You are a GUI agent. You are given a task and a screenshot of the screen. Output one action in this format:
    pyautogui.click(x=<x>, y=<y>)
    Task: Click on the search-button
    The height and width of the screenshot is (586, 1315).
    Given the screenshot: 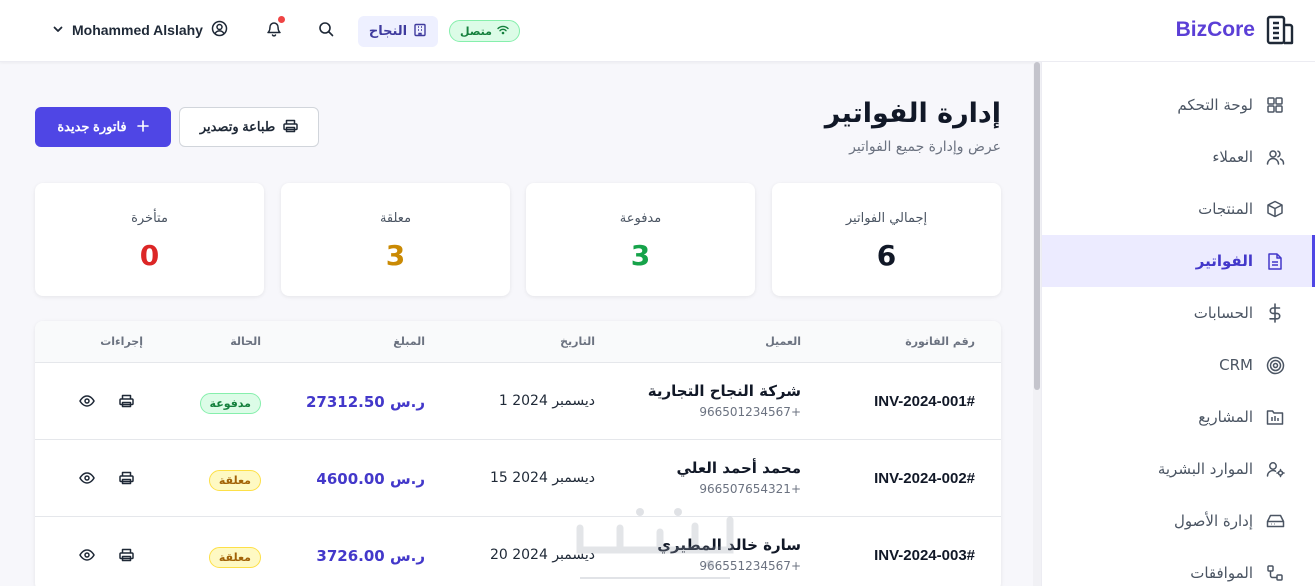 What is the action you would take?
    pyautogui.click(x=326, y=31)
    